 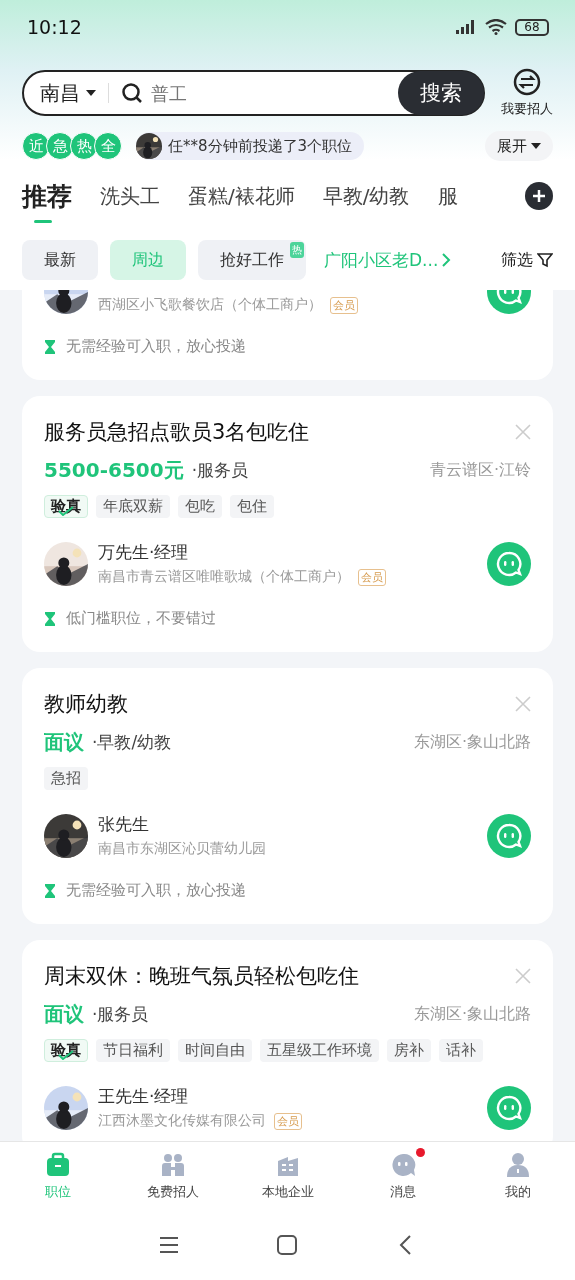 I want to click on job-title: 教师幼教, so click(x=86, y=704).